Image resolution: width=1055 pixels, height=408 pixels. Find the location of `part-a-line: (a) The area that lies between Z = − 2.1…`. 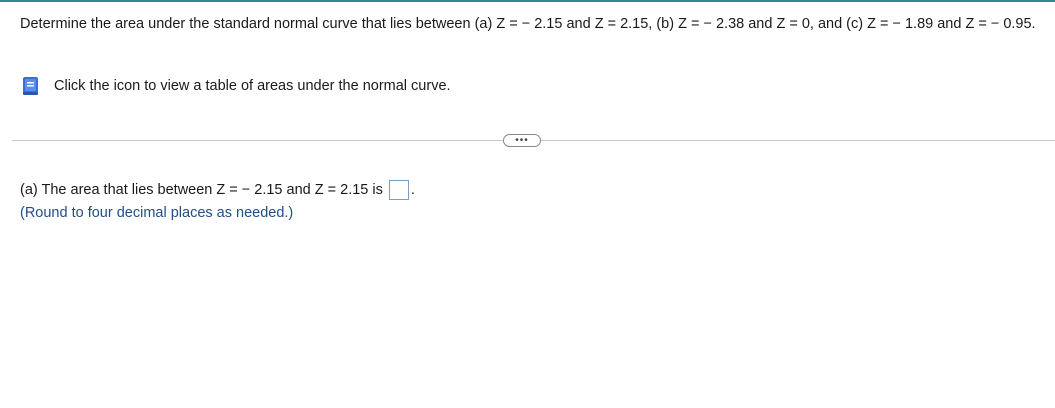

part-a-line: (a) The area that lies between Z = − 2.1… is located at coordinates (217, 190).